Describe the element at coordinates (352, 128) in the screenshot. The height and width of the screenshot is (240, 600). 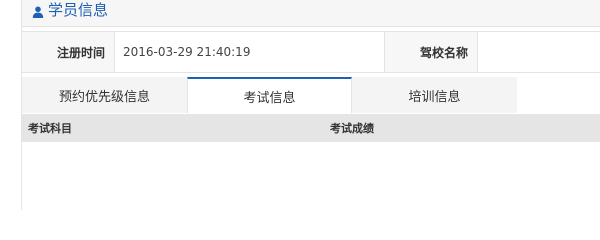
I see `column-header-exam-score: 考试成绩` at that location.